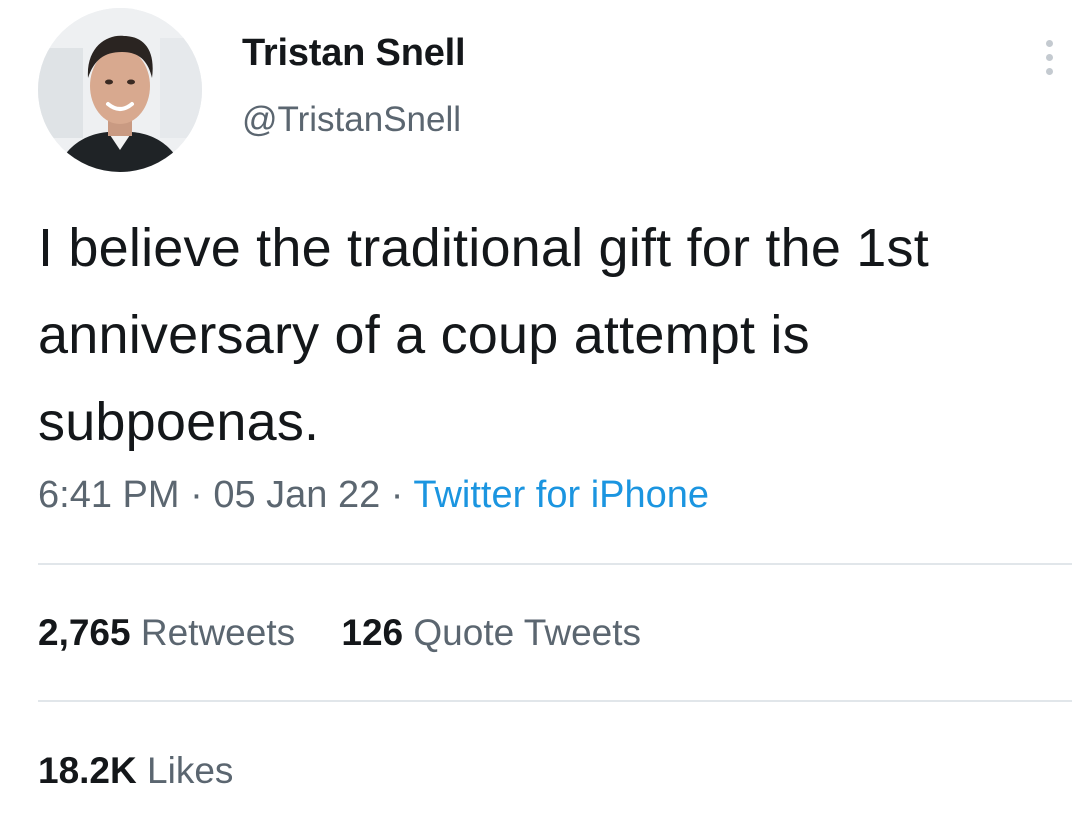 The width and height of the screenshot is (1080, 822). What do you see at coordinates (354, 53) in the screenshot?
I see `author-display-name: Tristan Snell` at bounding box center [354, 53].